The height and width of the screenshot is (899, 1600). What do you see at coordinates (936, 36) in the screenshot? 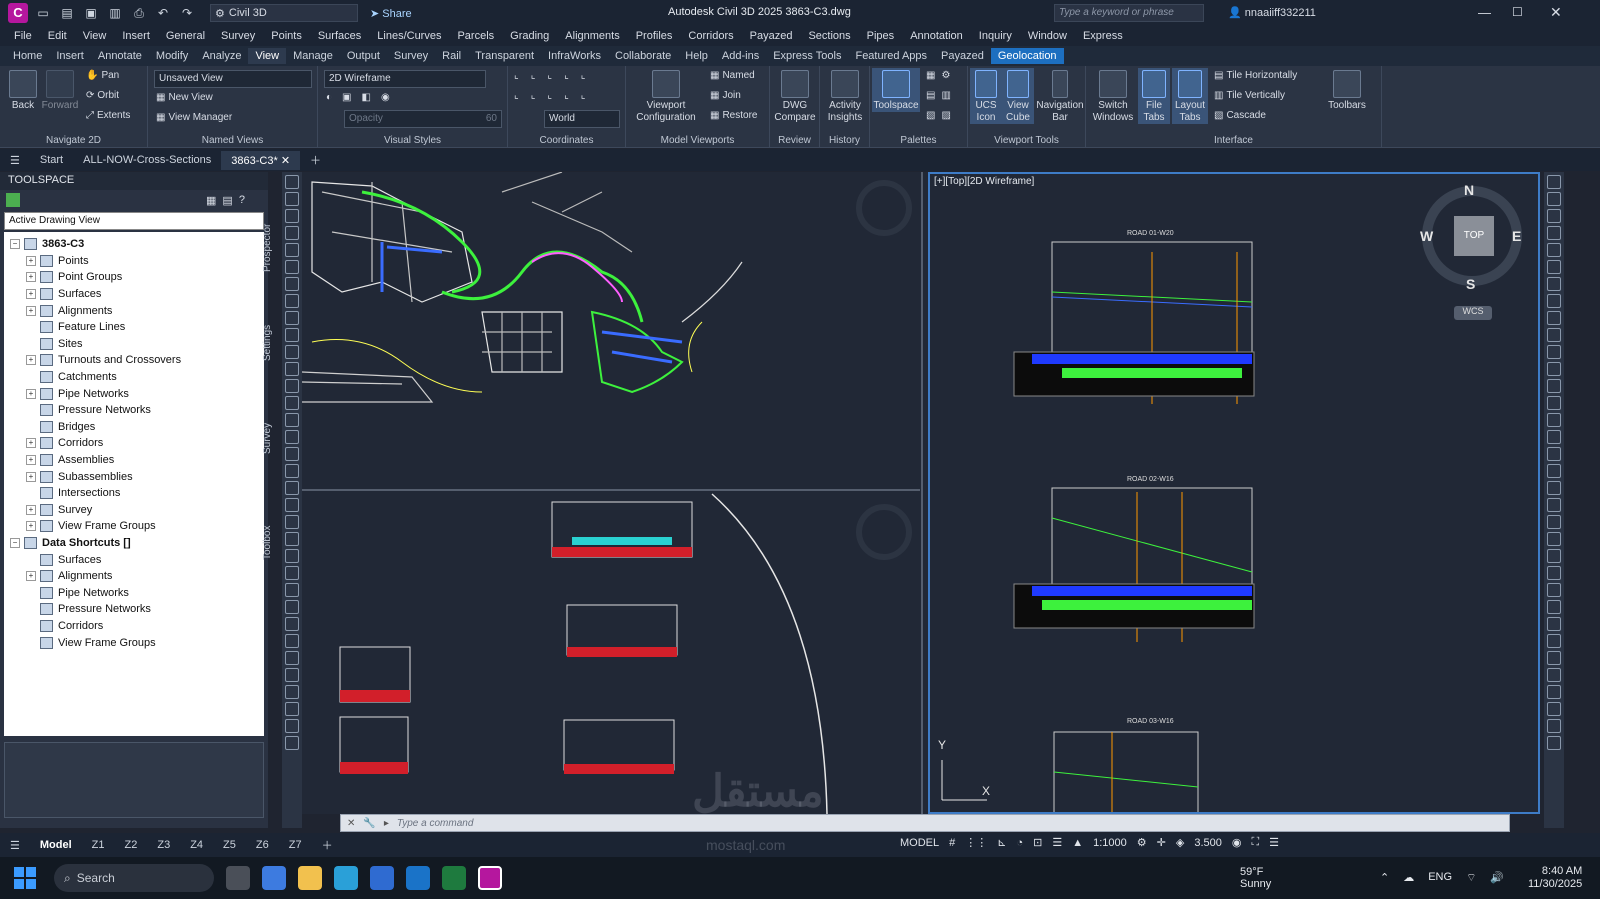
I see `menu-annotation: Annotation` at bounding box center [936, 36].